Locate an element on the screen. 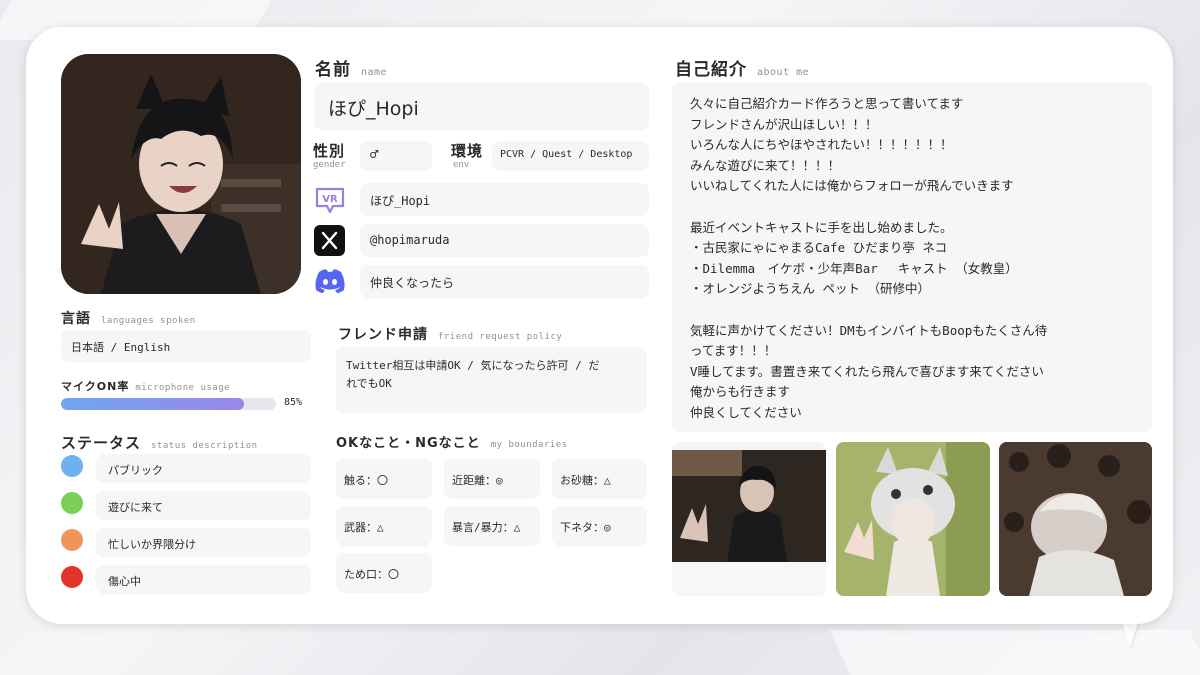 This screenshot has height=675, width=1200. friend-request-line: れでもOK is located at coordinates (369, 383).